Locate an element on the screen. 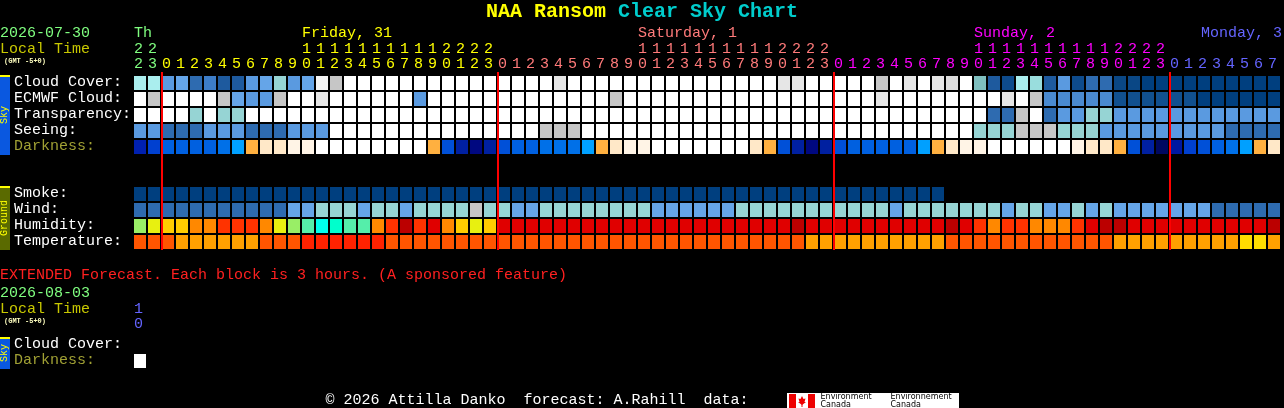 This screenshot has height=408, width=1284. day-label: Saturday, 1 is located at coordinates (688, 34).